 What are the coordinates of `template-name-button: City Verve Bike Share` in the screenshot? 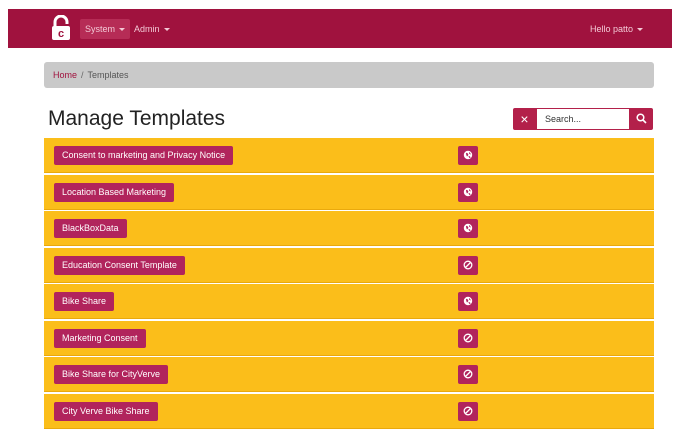 It's located at (106, 411).